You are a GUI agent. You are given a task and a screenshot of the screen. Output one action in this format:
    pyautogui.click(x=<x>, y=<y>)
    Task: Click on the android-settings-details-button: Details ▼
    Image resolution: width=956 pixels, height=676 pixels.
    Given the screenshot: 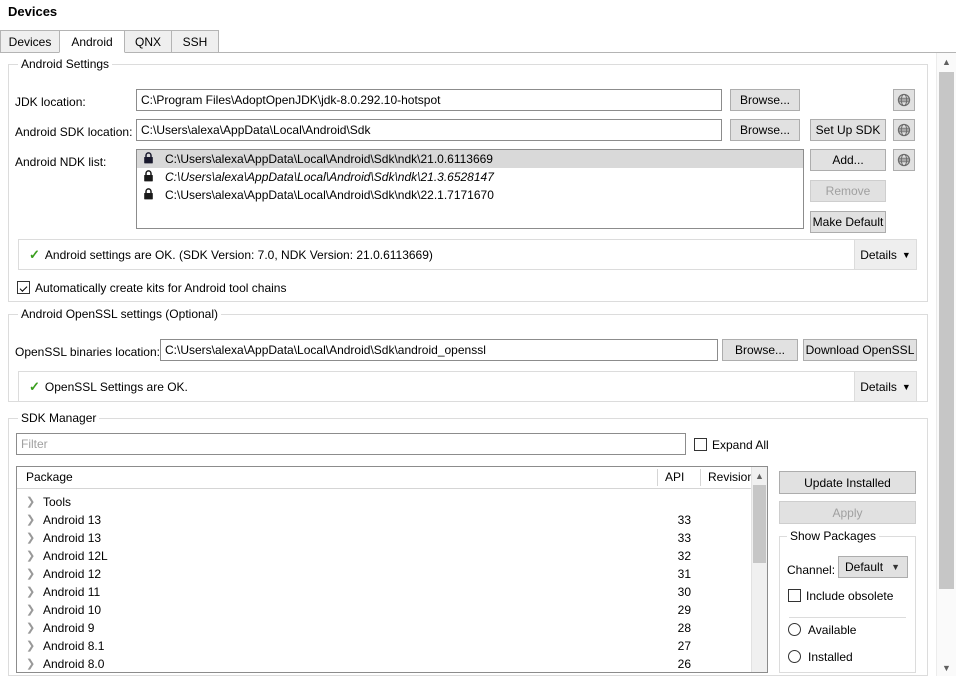 What is the action you would take?
    pyautogui.click(x=885, y=254)
    